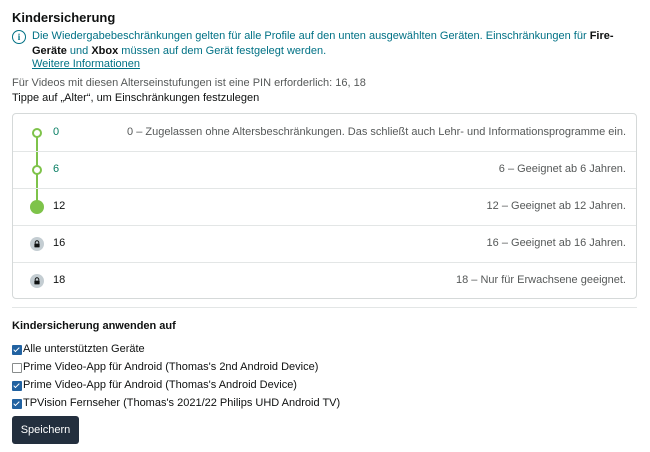 Image resolution: width=650 pixels, height=452 pixels. Describe the element at coordinates (105, 50) in the screenshot. I see `info-bold-xbox: Xbox` at that location.